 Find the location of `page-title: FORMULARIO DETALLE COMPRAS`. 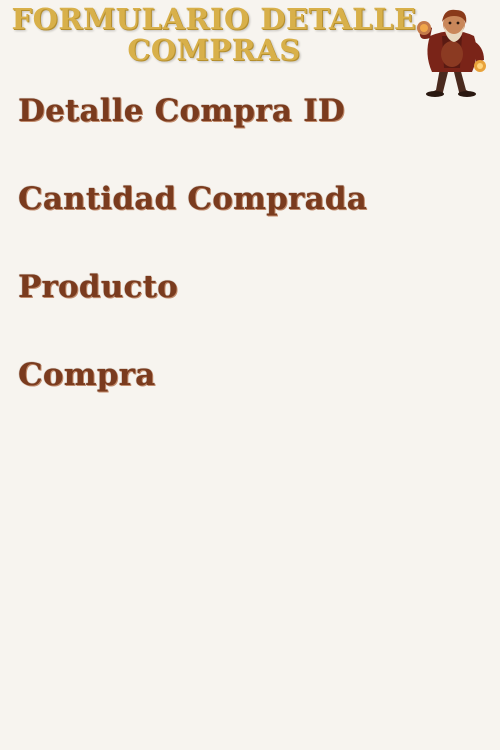

page-title: FORMULARIO DETALLE COMPRAS is located at coordinates (214, 35).